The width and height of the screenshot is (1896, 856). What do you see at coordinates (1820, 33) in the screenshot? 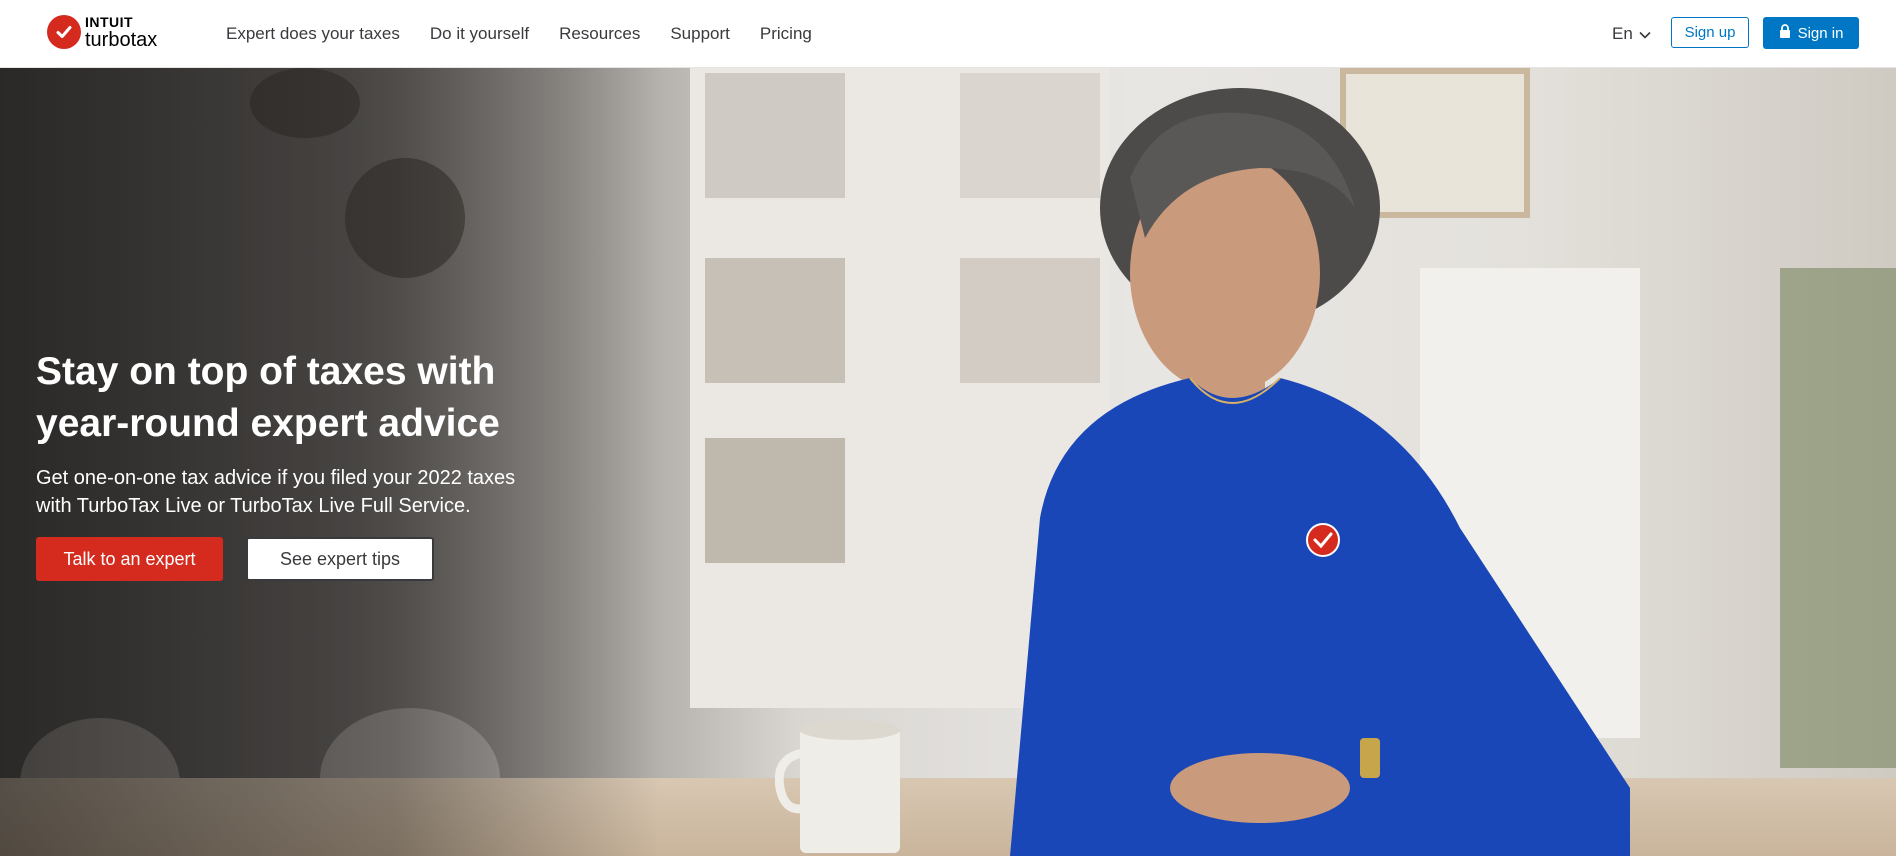
I see `sign-in-label: Sign in` at bounding box center [1820, 33].